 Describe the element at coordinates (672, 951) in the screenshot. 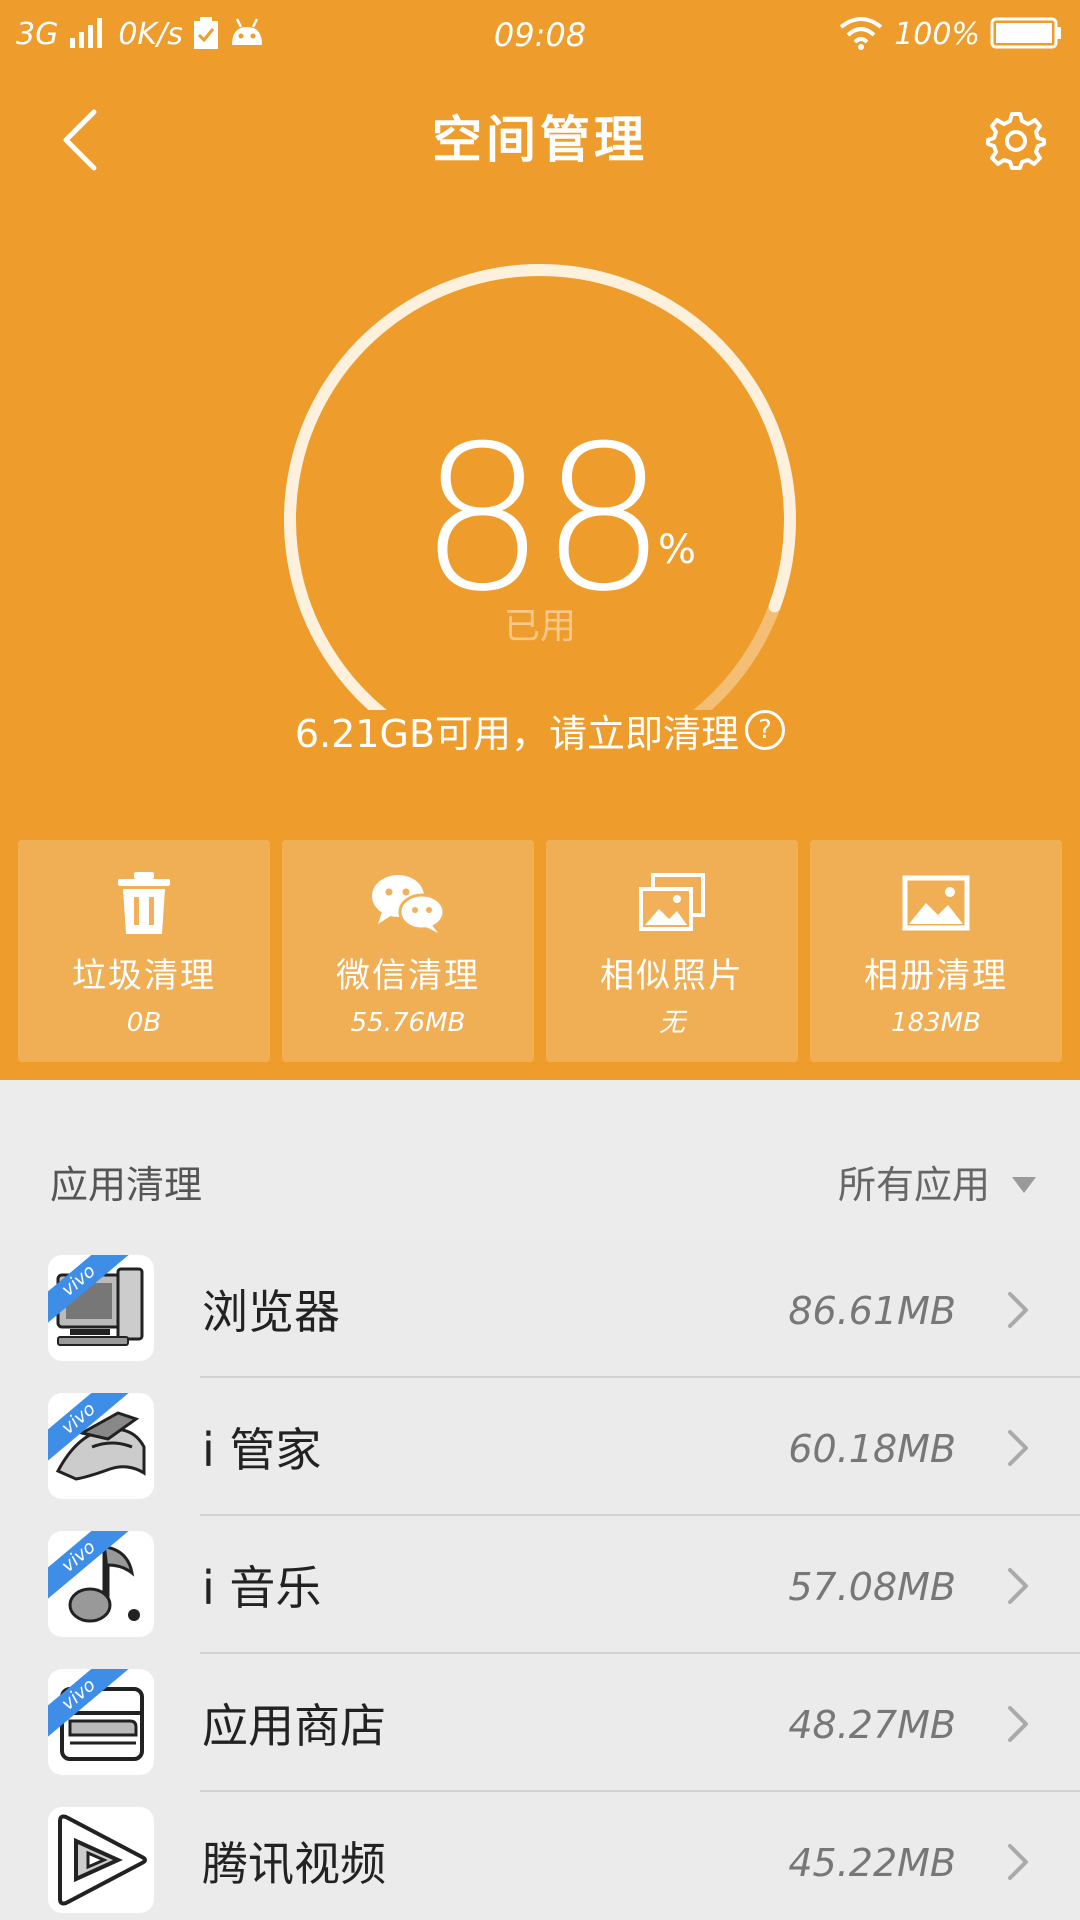

I see `tile-similar-photos: 相似照片 无` at that location.